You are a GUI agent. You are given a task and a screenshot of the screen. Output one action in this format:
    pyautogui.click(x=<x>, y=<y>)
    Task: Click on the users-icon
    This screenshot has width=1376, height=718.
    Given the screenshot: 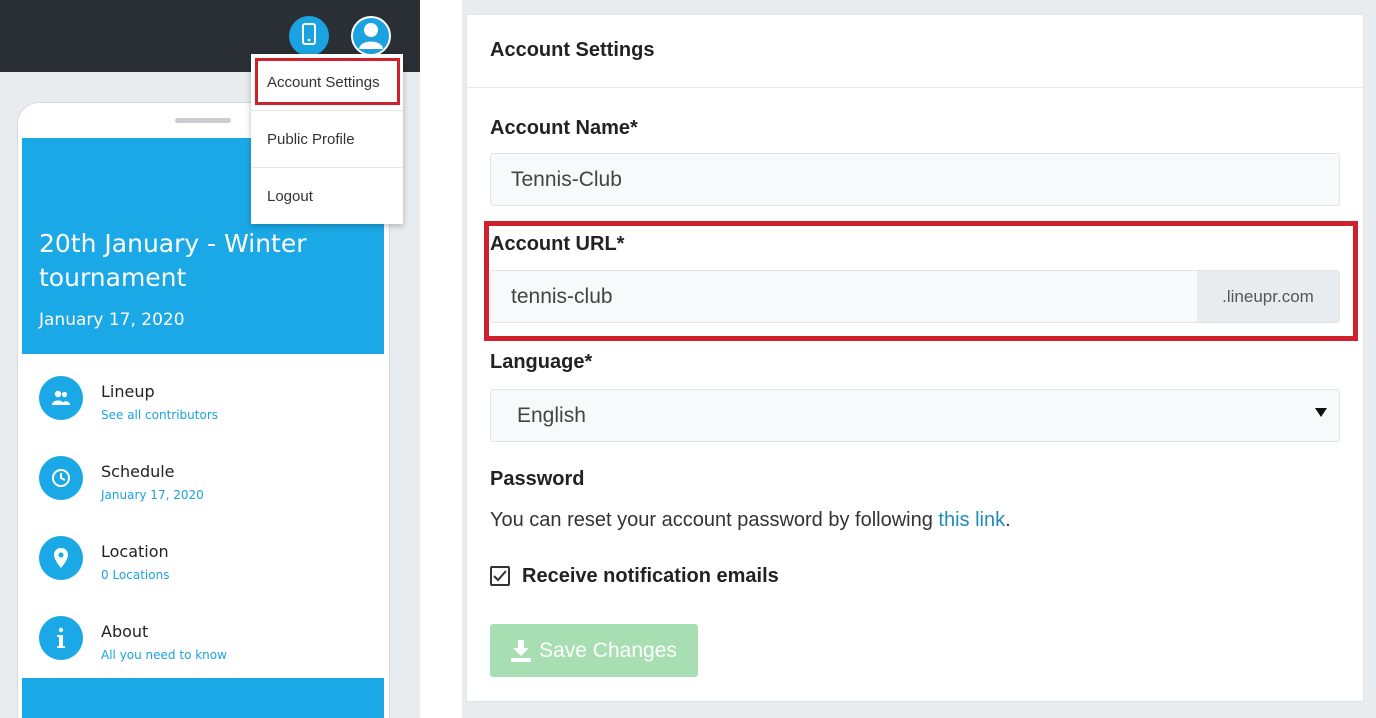 What is the action you would take?
    pyautogui.click(x=61, y=398)
    